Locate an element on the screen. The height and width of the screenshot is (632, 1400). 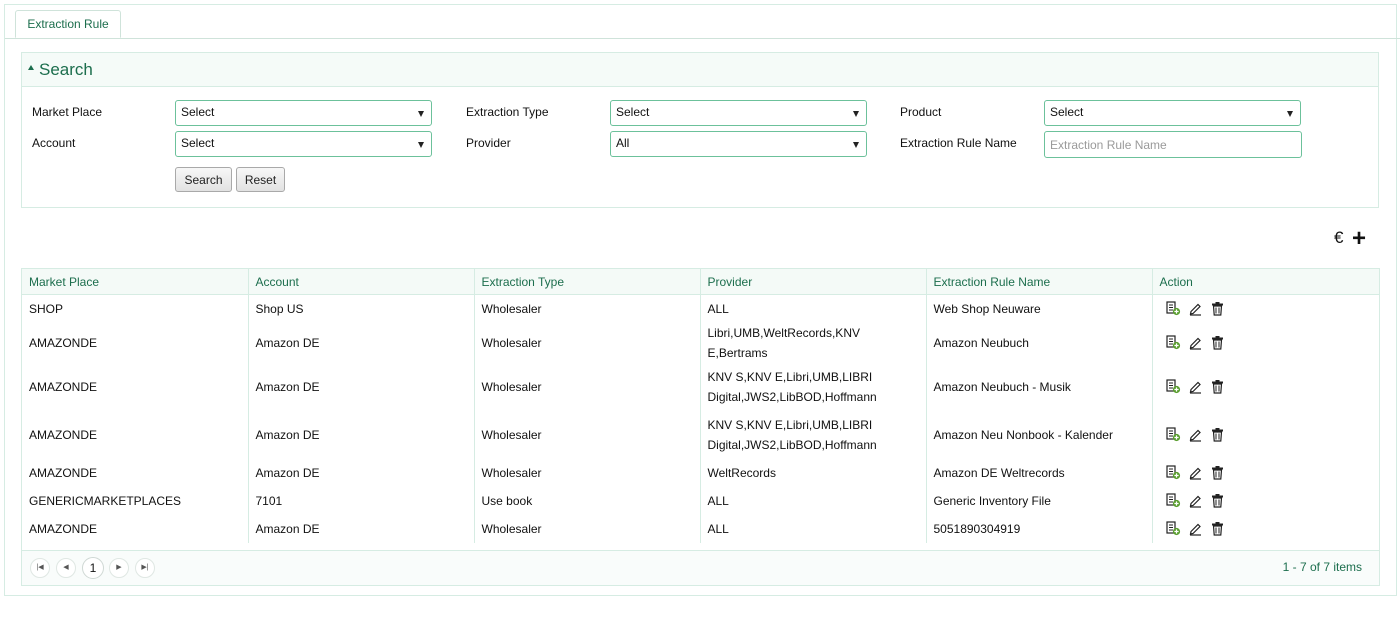
account-select: Select is located at coordinates (303, 144).